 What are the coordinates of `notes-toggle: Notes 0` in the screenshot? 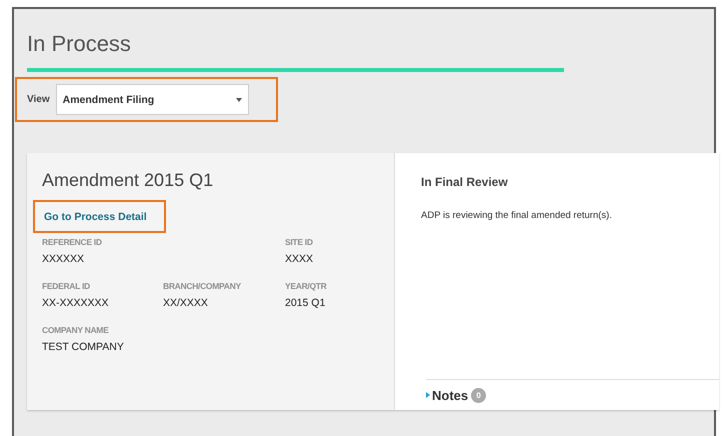 It's located at (459, 395).